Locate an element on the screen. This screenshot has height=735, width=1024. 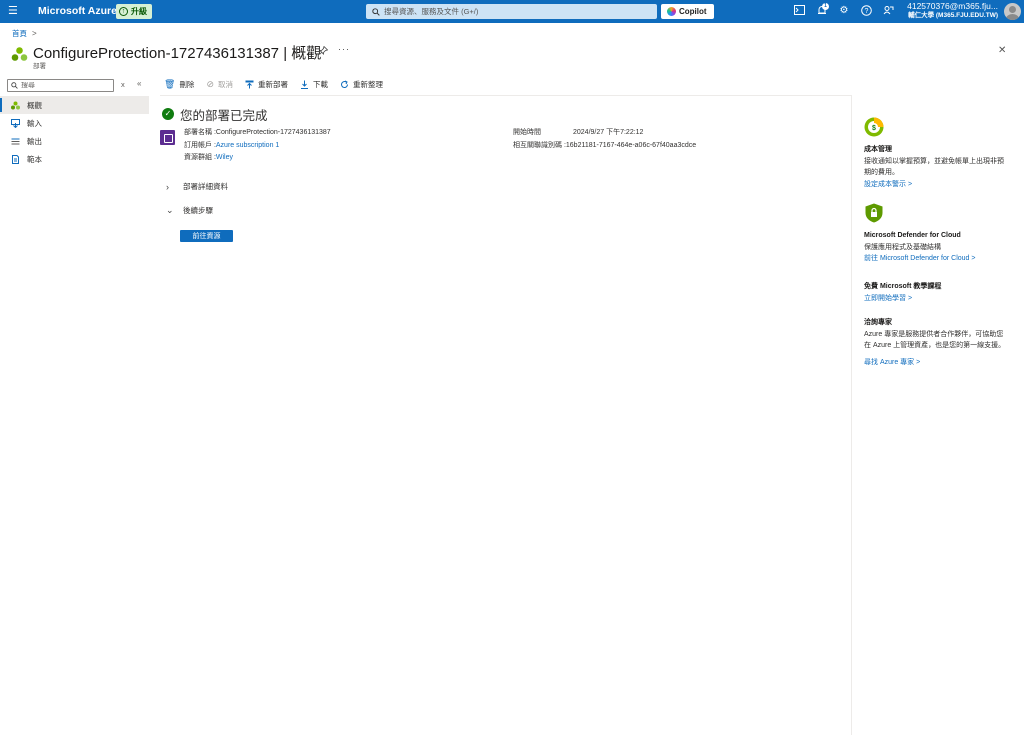
nav-item-inputs: 輸入 is located at coordinates (74, 123).